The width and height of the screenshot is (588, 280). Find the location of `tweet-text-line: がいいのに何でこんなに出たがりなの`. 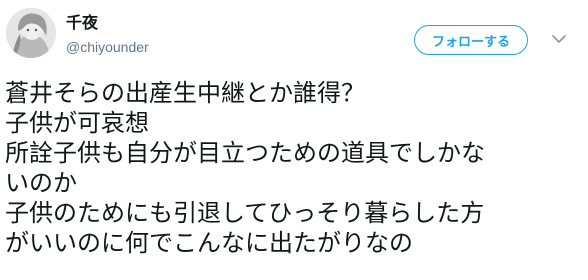

tweet-text-line: がいいのに何でこんなに出たがりなの is located at coordinates (209, 243).